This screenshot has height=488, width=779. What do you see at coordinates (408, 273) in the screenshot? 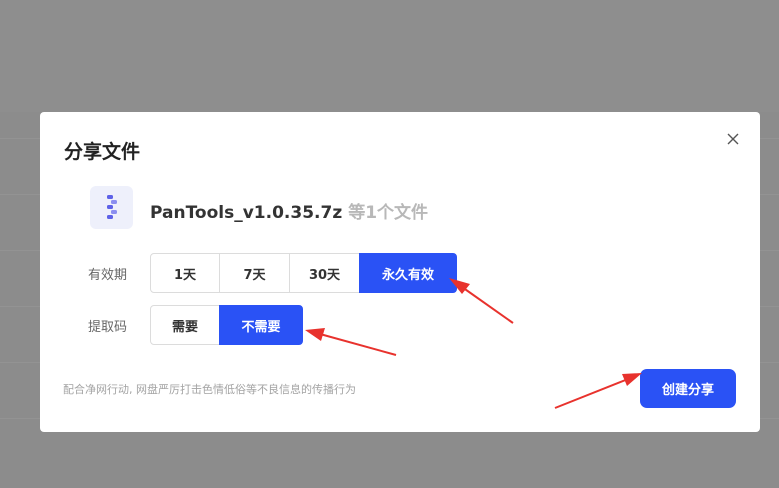
I see `validity-option-permanent: 永久有效` at bounding box center [408, 273].